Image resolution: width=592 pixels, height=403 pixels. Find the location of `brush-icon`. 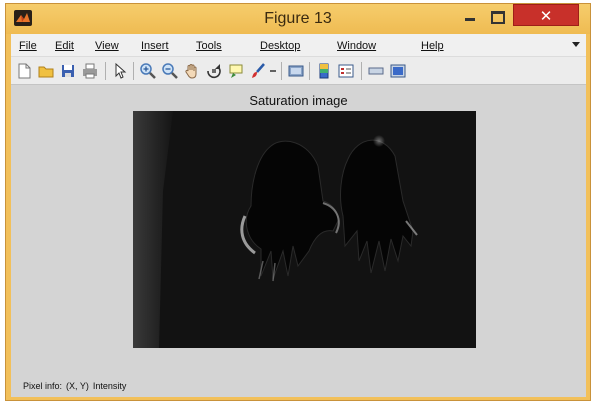

brush-icon is located at coordinates (258, 71).